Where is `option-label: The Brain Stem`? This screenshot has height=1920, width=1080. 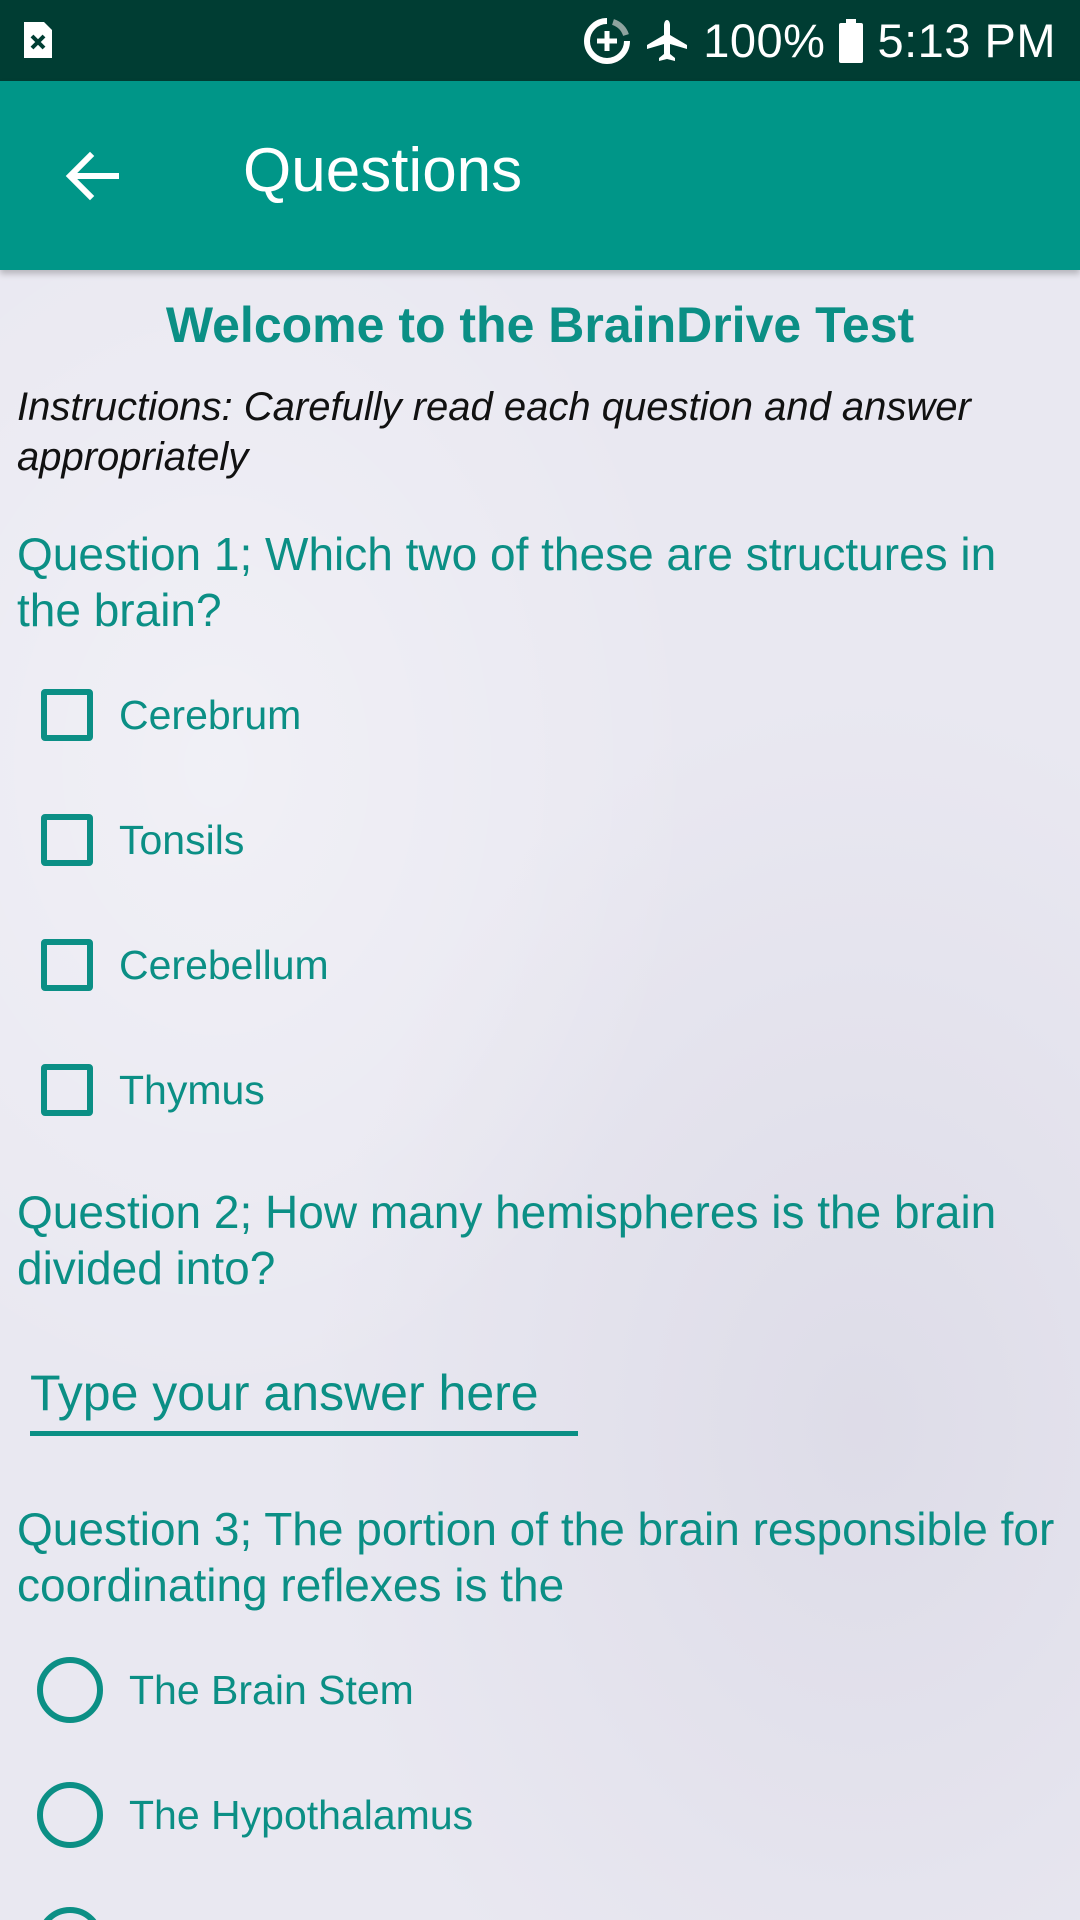 option-label: The Brain Stem is located at coordinates (271, 1689).